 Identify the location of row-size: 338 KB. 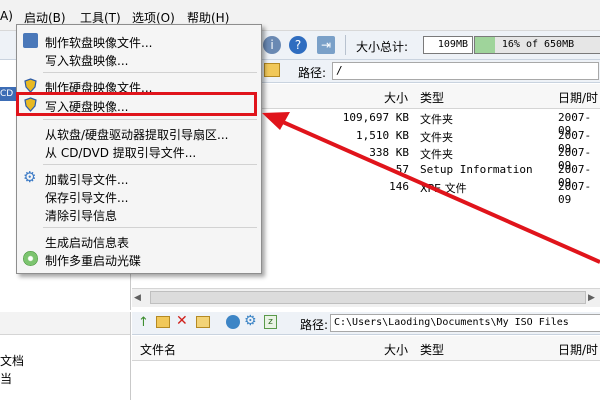
(389, 152).